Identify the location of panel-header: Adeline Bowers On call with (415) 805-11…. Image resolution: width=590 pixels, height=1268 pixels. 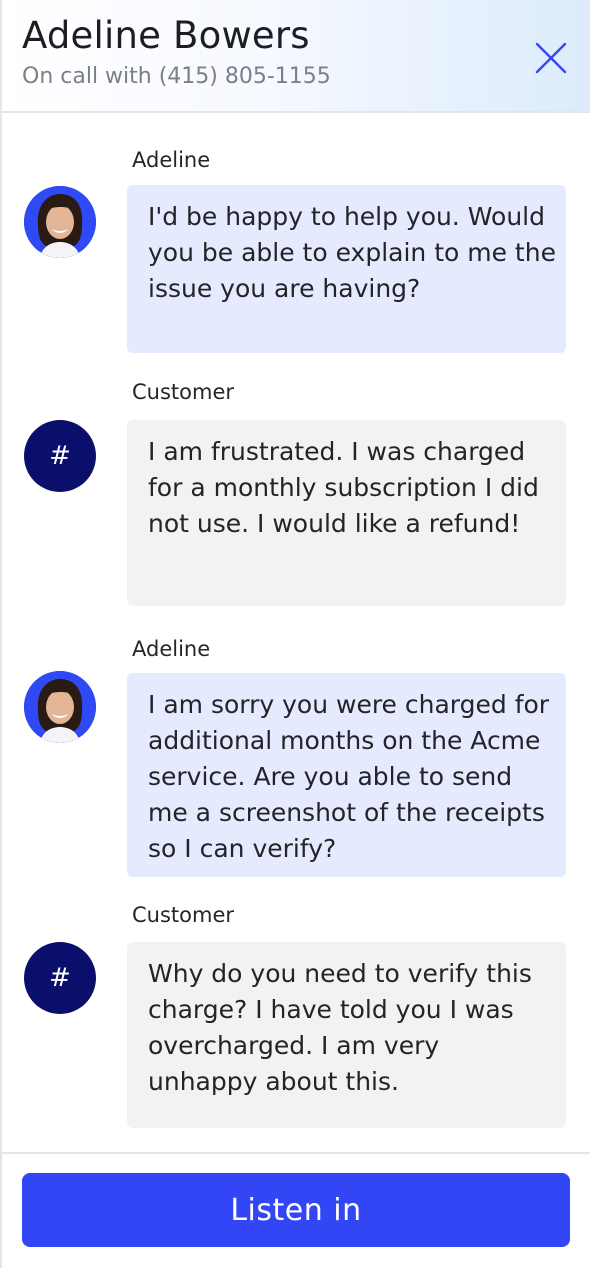
(296, 56).